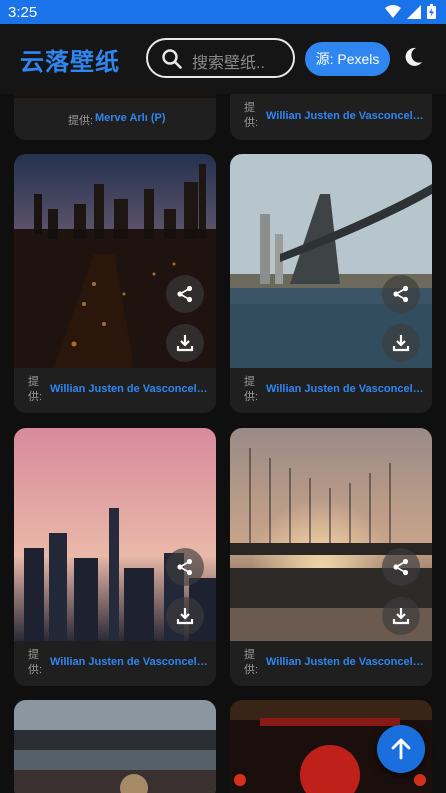 This screenshot has height=793, width=446. Describe the element at coordinates (228, 63) in the screenshot. I see `search-placeholder: 搜索壁纸..` at that location.